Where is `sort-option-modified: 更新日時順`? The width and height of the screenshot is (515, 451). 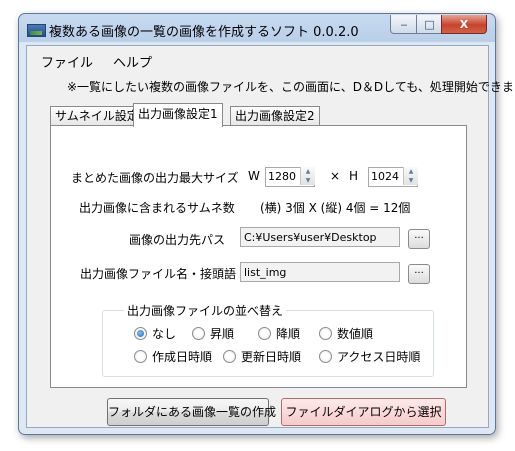 sort-option-modified: 更新日時順 is located at coordinates (262, 356).